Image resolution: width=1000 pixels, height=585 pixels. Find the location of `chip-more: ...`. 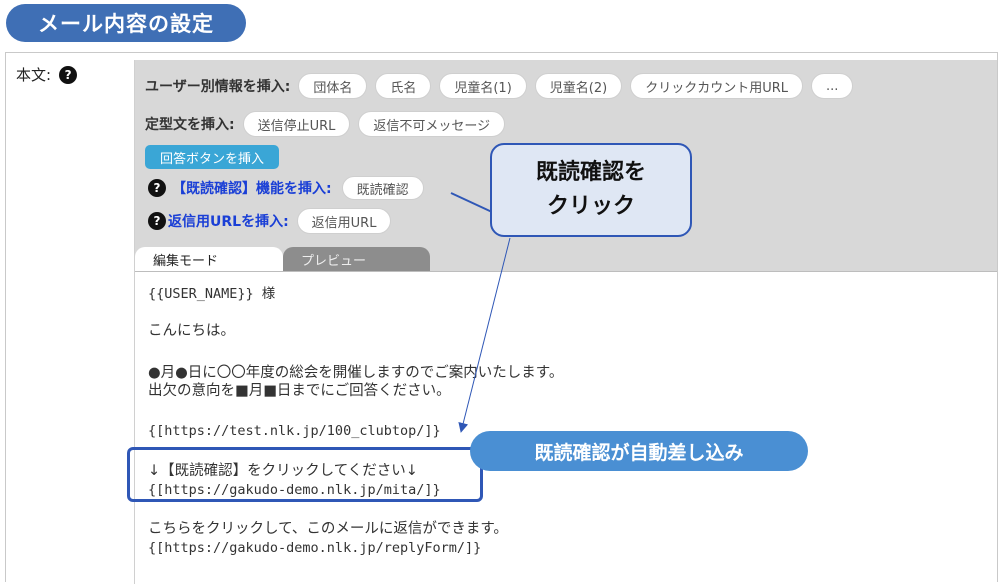

chip-more: ... is located at coordinates (832, 86).